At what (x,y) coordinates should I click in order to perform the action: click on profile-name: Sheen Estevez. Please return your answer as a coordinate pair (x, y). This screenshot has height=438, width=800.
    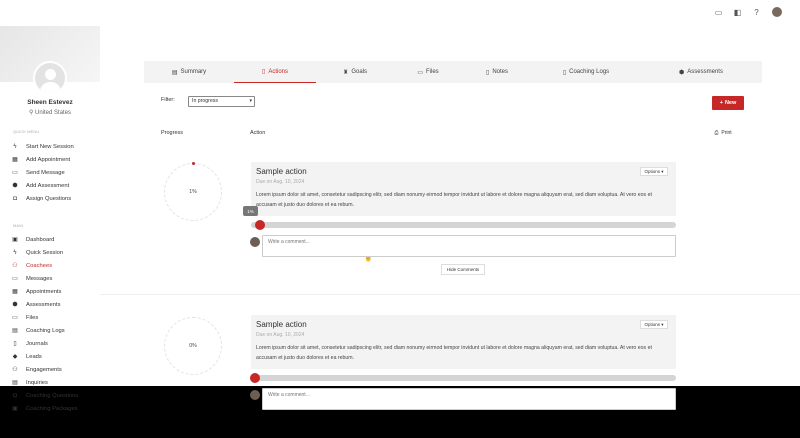
    Looking at the image, I should click on (50, 102).